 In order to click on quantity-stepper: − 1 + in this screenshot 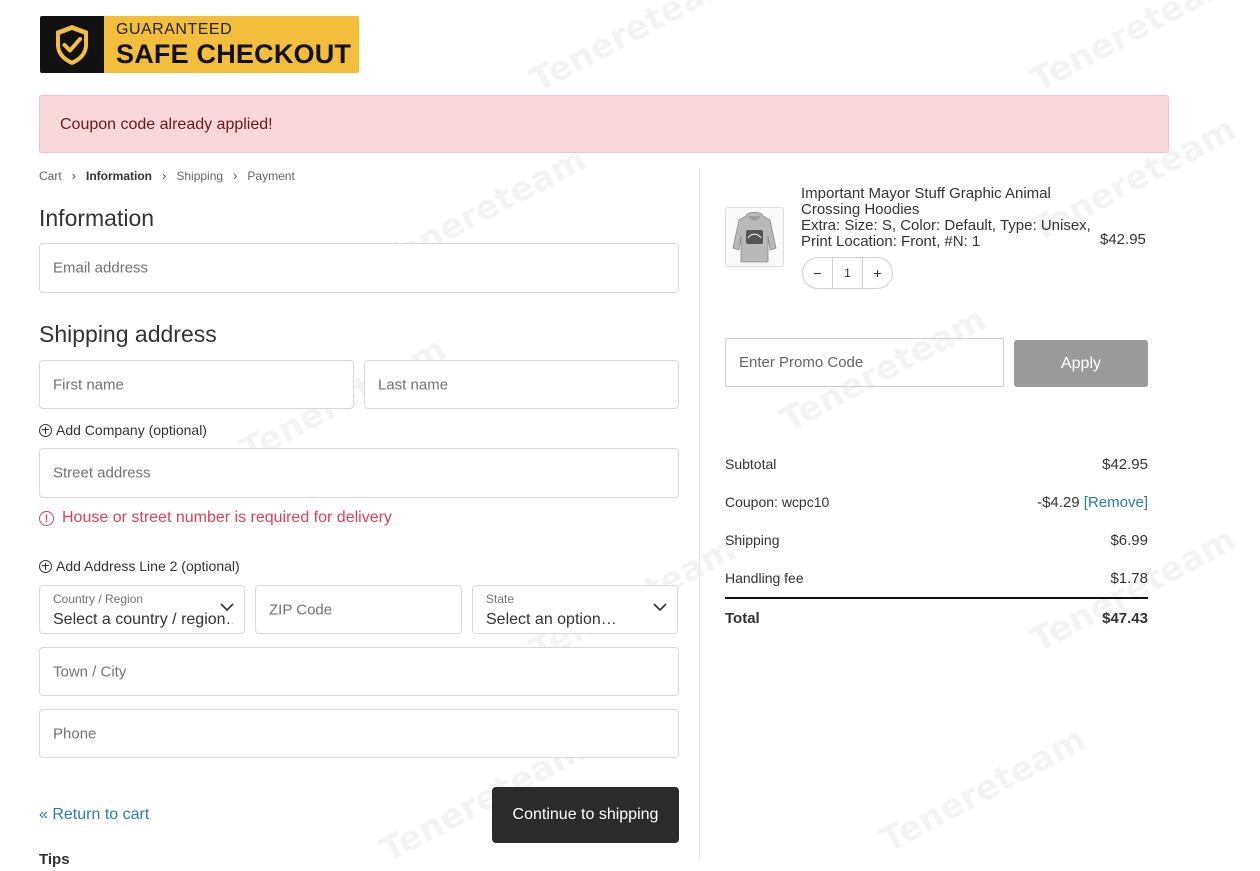, I will do `click(847, 273)`.